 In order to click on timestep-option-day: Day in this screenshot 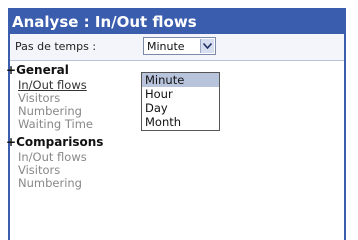, I will do `click(180, 108)`.